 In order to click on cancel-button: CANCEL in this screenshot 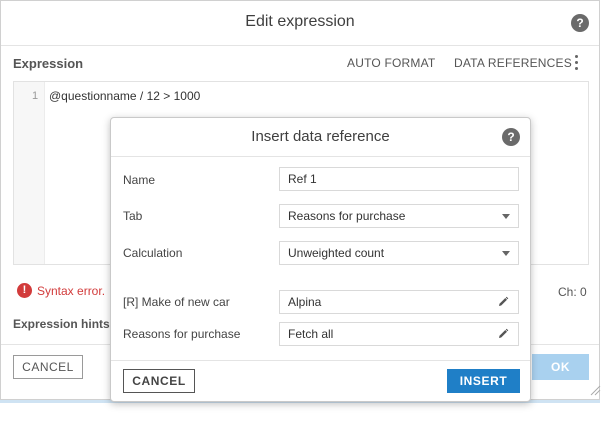, I will do `click(48, 367)`.